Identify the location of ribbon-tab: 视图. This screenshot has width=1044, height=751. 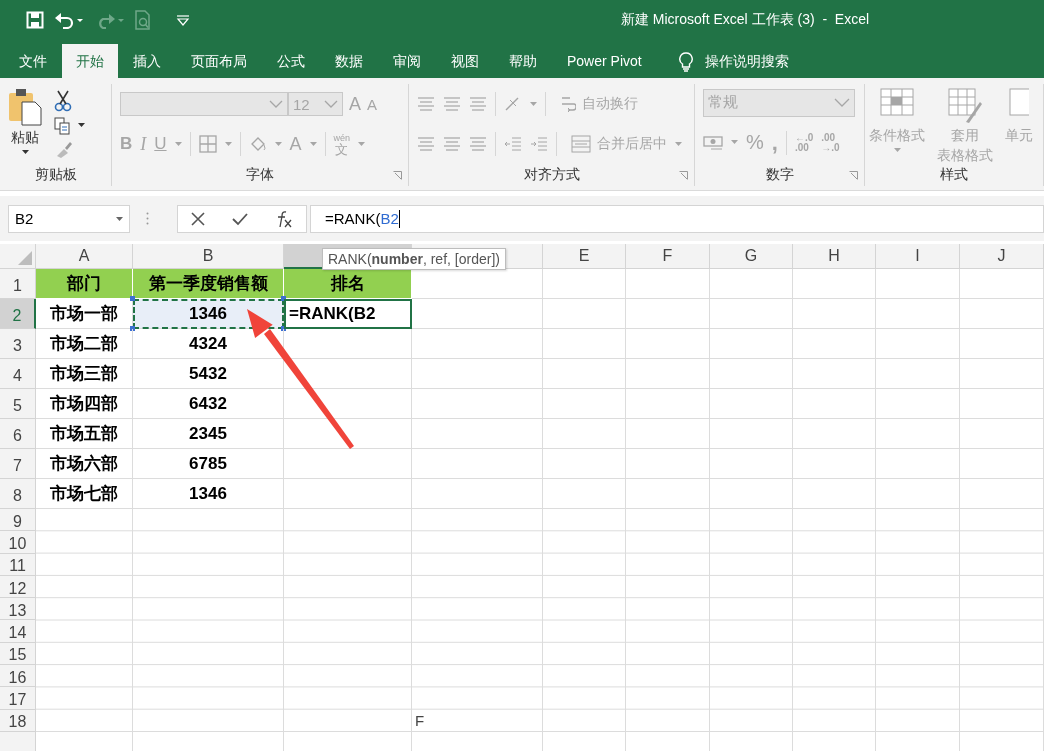
(465, 62).